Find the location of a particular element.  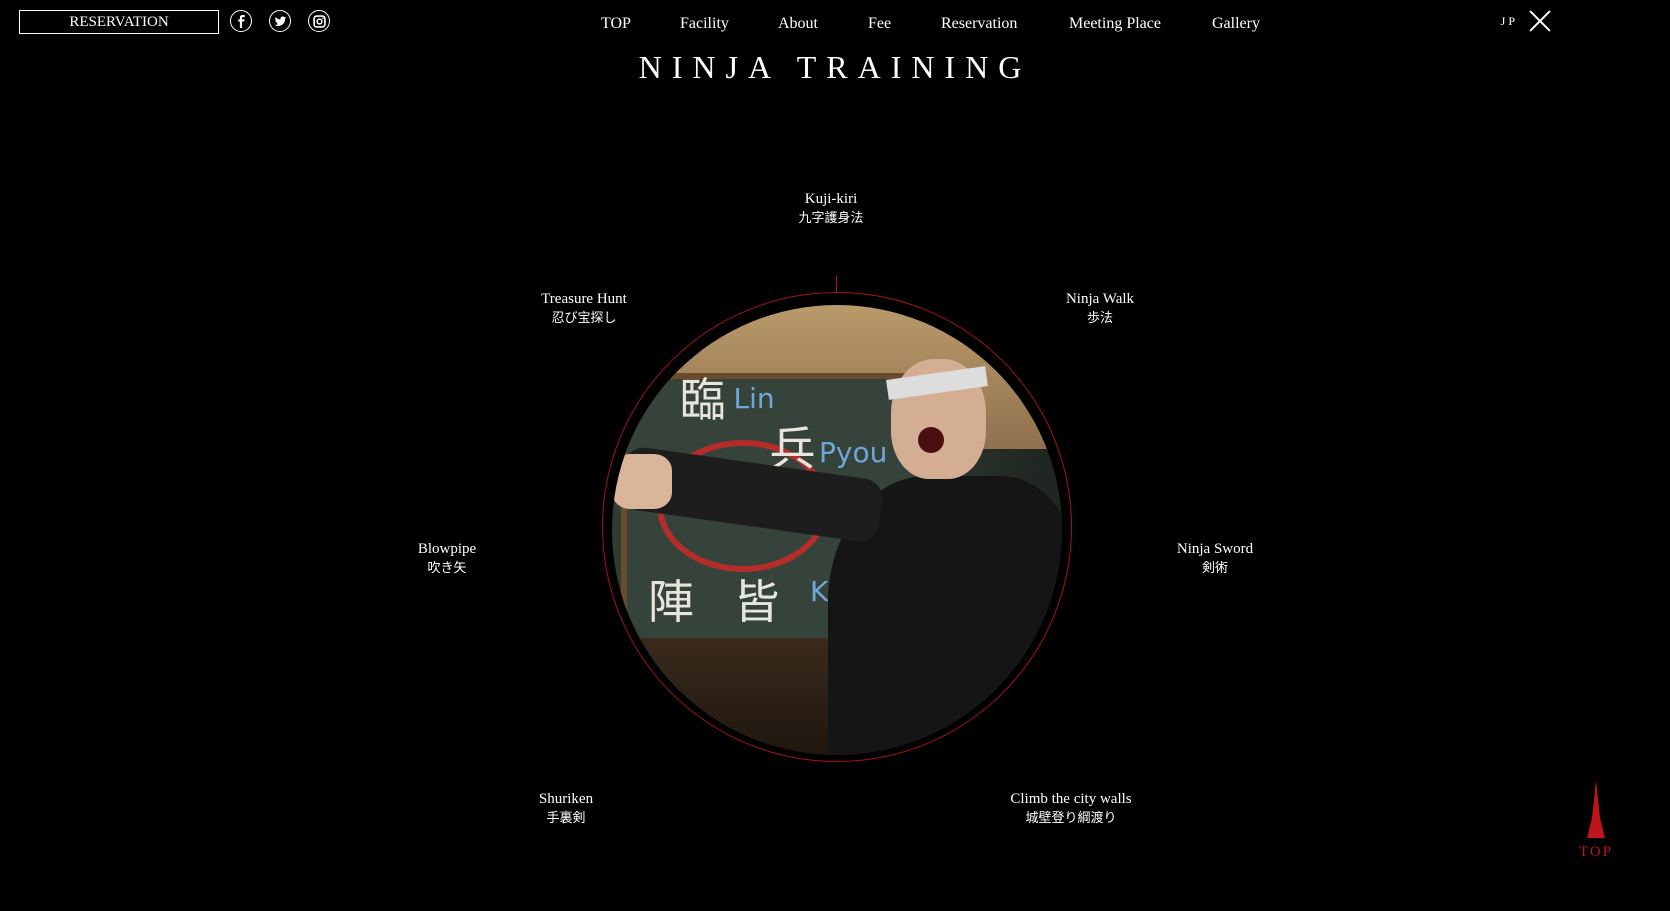

nav-top: TOP is located at coordinates (616, 24).